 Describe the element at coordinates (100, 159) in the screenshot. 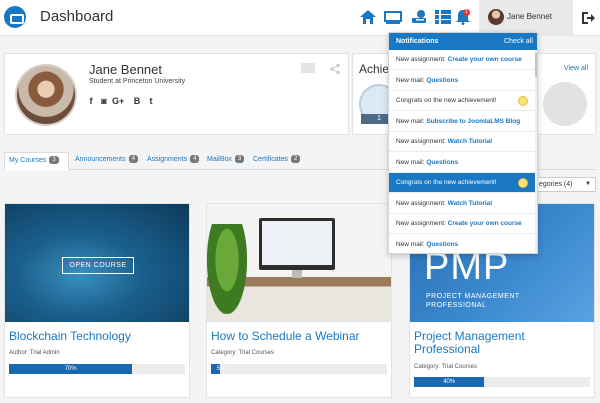

I see `tab-label: Announcements` at that location.